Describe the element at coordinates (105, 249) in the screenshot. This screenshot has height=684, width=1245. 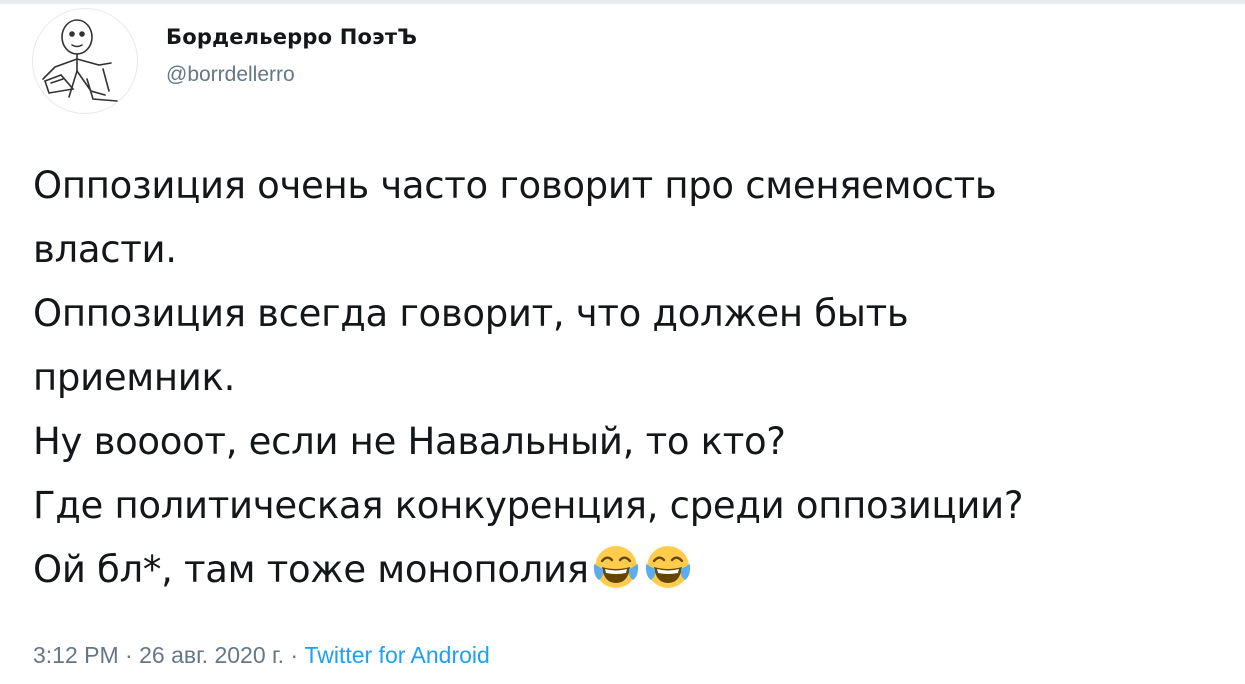
I see `tweet-line: власти.` at that location.